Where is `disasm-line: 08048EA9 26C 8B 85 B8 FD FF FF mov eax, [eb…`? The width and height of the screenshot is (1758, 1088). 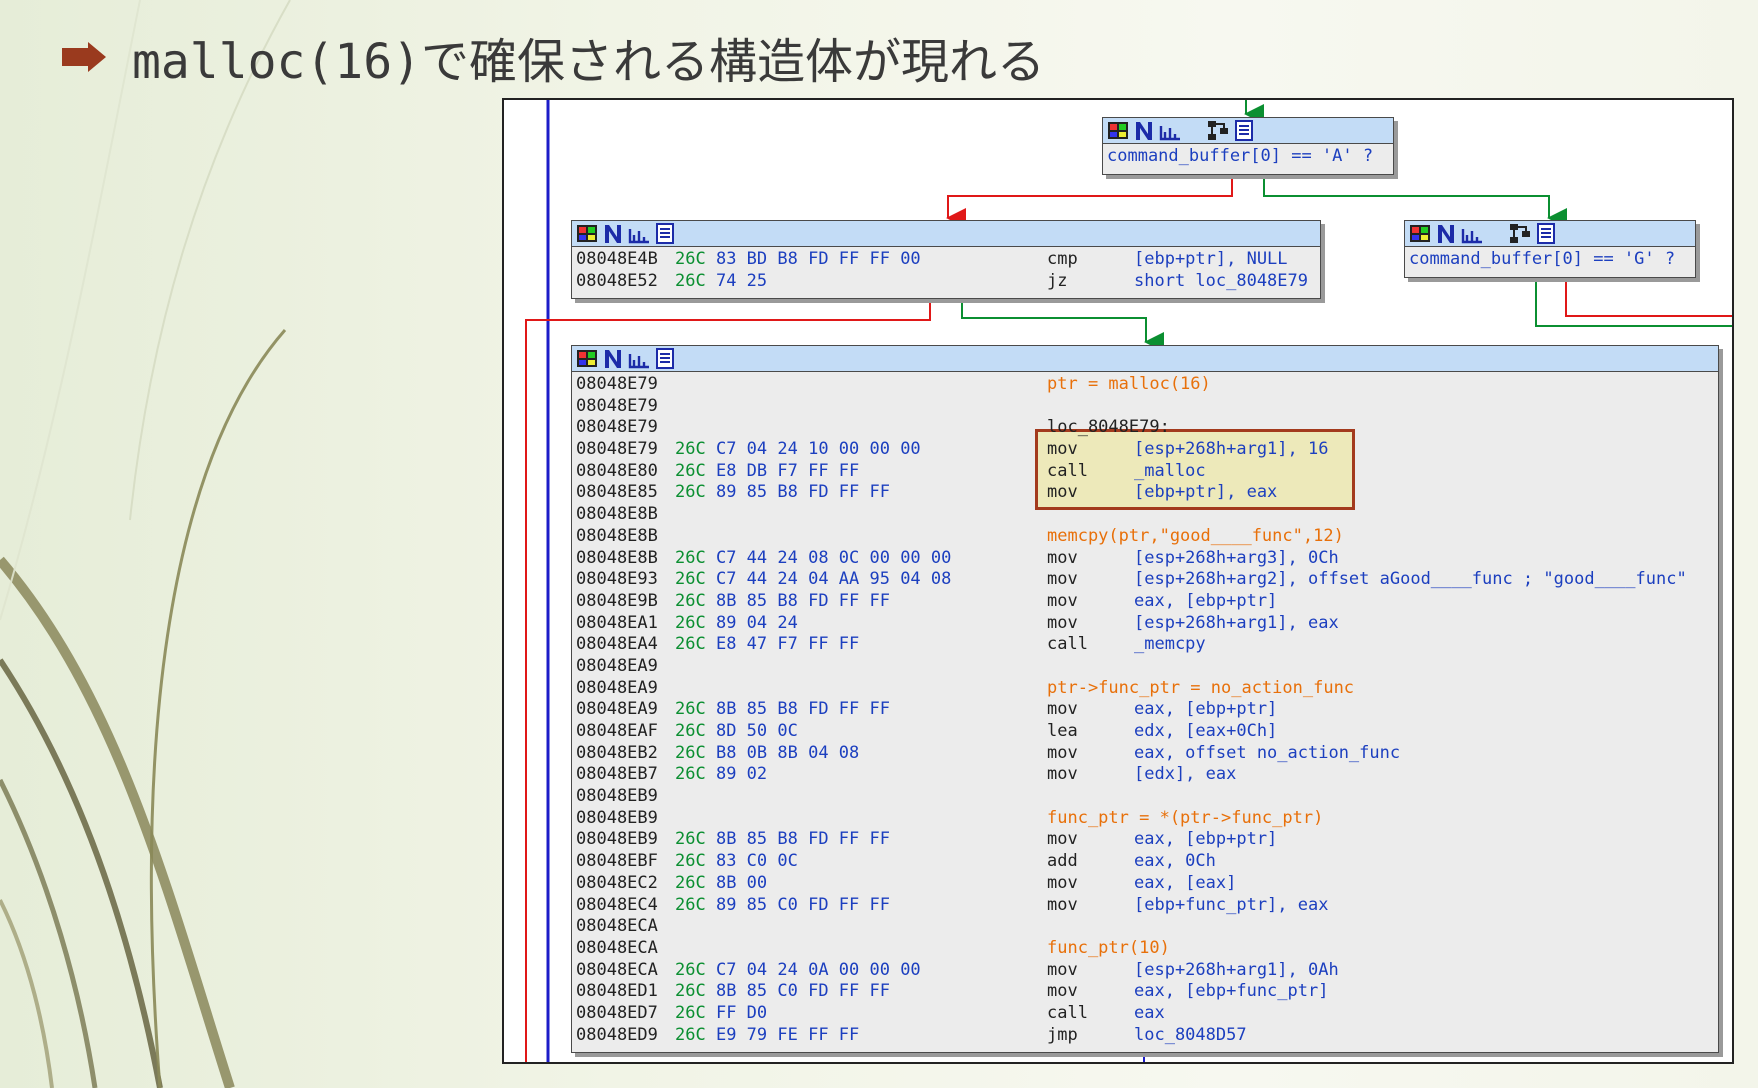 disasm-line: 08048EA9 26C 8B 85 B8 FD FF FF mov eax, [eb… is located at coordinates (1145, 710).